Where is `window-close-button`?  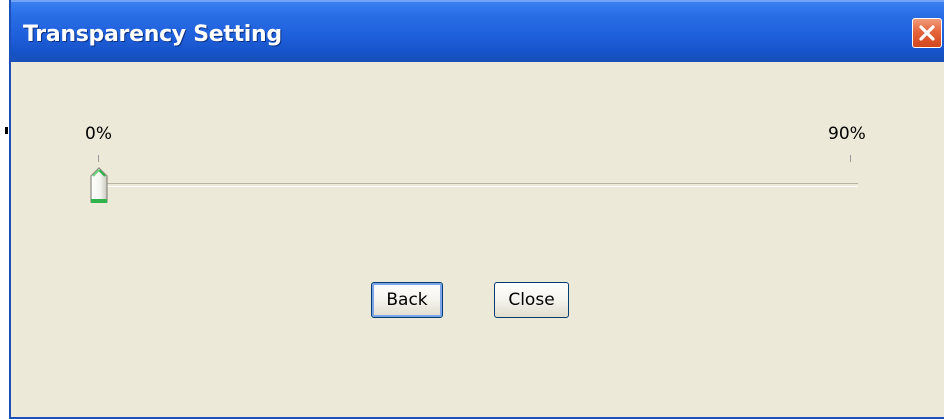 window-close-button is located at coordinates (927, 33).